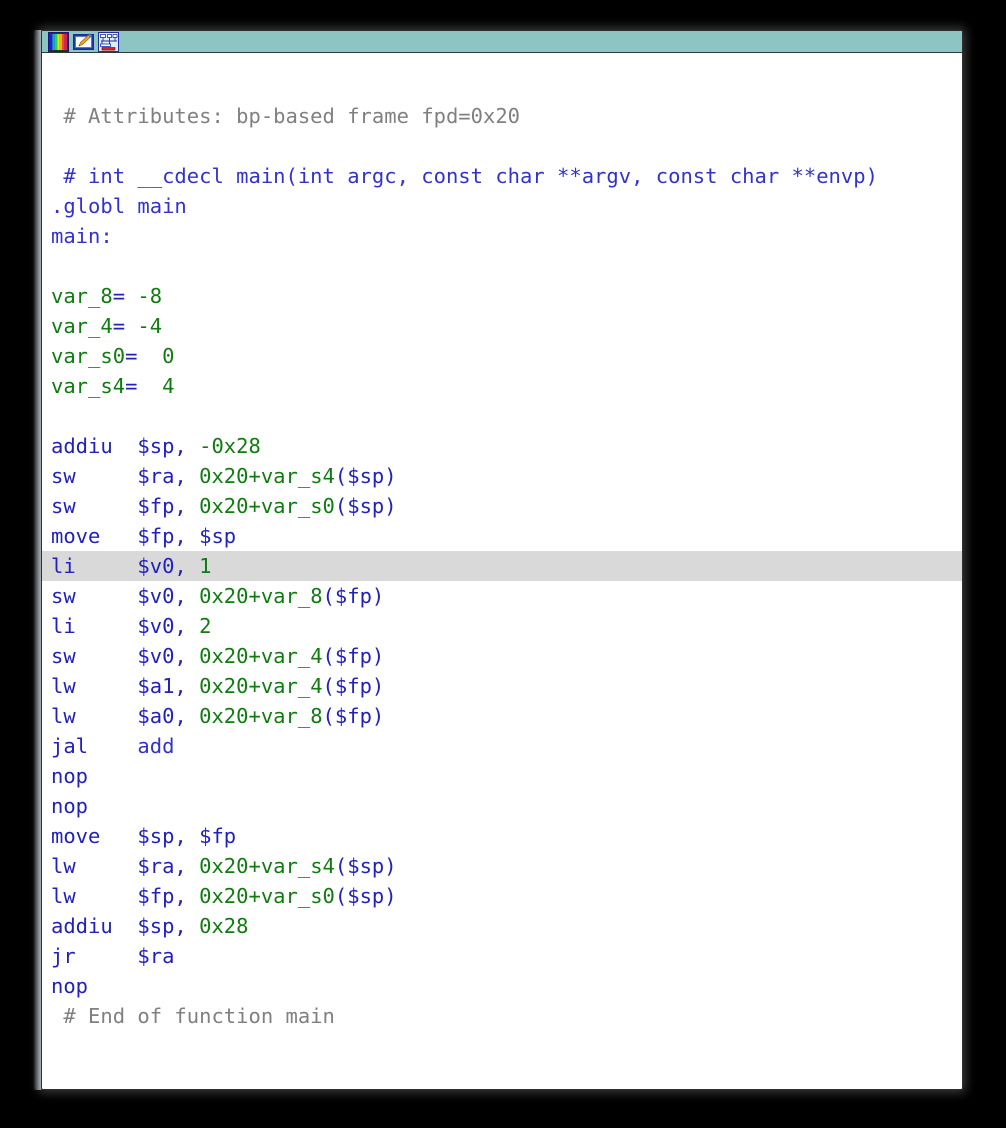 Image resolution: width=1006 pixels, height=1128 pixels. I want to click on code-token: add, so click(156, 746).